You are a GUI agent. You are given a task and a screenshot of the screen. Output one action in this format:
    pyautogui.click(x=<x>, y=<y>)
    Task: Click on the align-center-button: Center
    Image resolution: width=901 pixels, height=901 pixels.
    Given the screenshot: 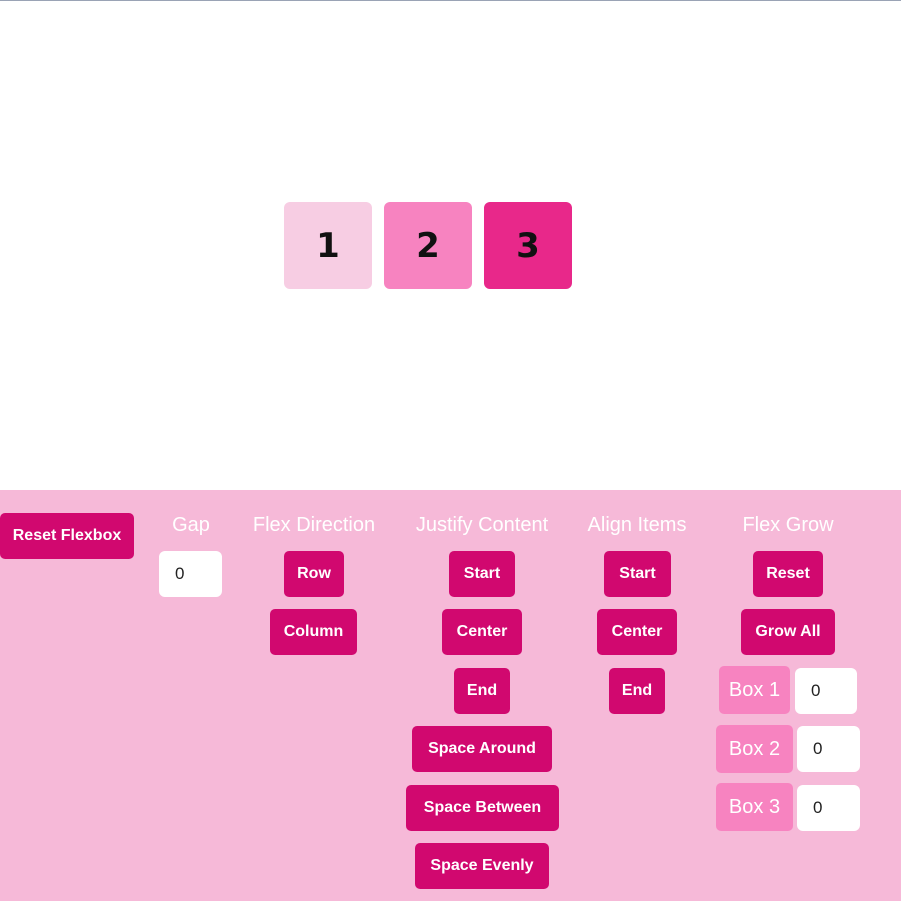 What is the action you would take?
    pyautogui.click(x=637, y=632)
    